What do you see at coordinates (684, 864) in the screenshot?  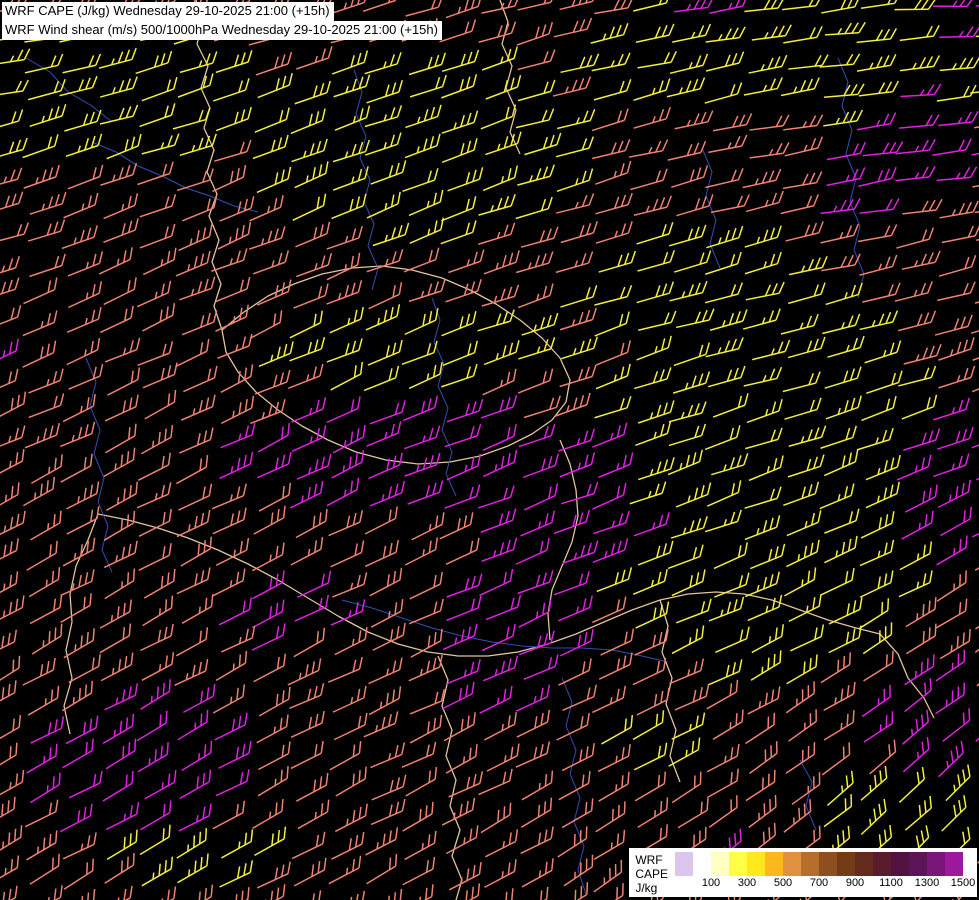 I see `legend-swatch` at bounding box center [684, 864].